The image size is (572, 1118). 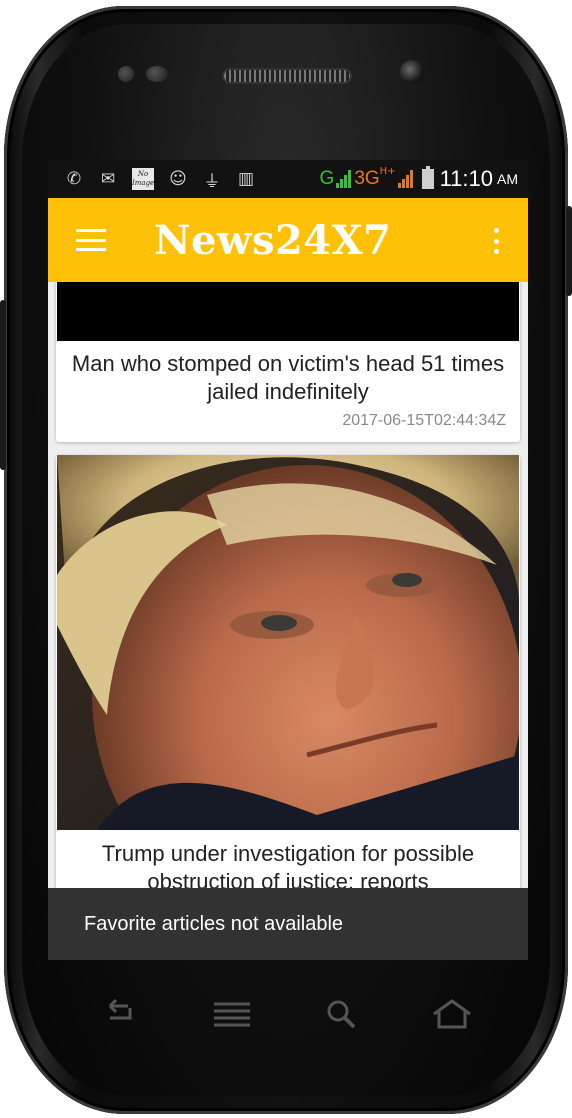 What do you see at coordinates (143, 179) in the screenshot?
I see `no-image-icon: No Image` at bounding box center [143, 179].